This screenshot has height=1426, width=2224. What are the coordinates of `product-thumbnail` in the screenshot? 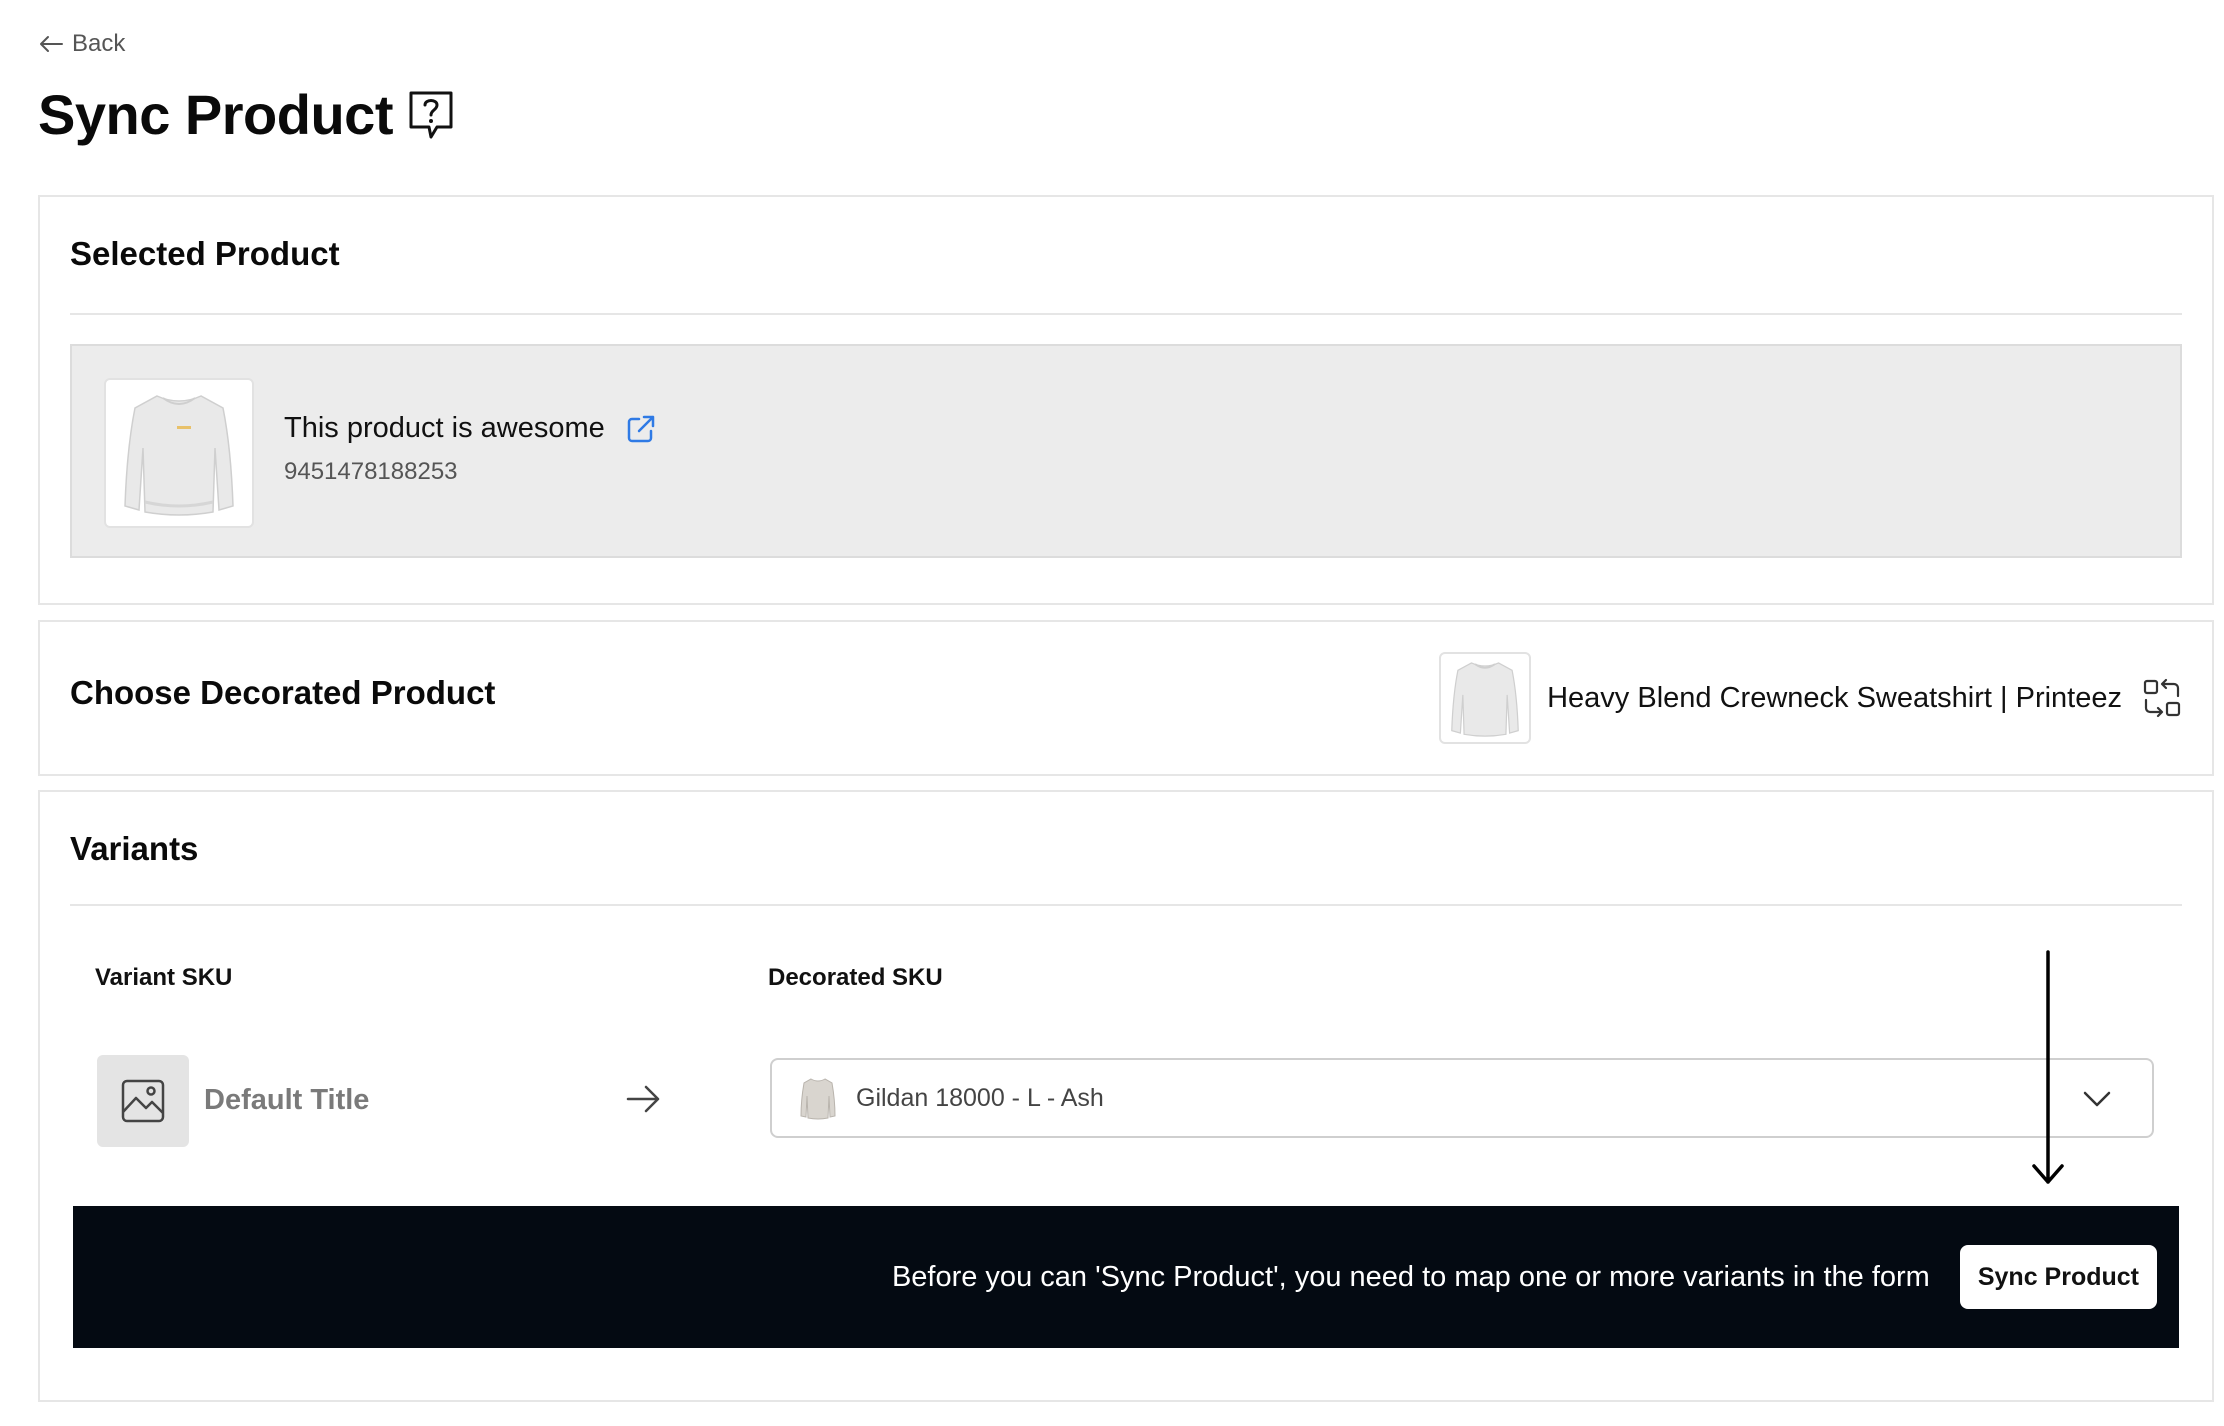 It's located at (179, 453).